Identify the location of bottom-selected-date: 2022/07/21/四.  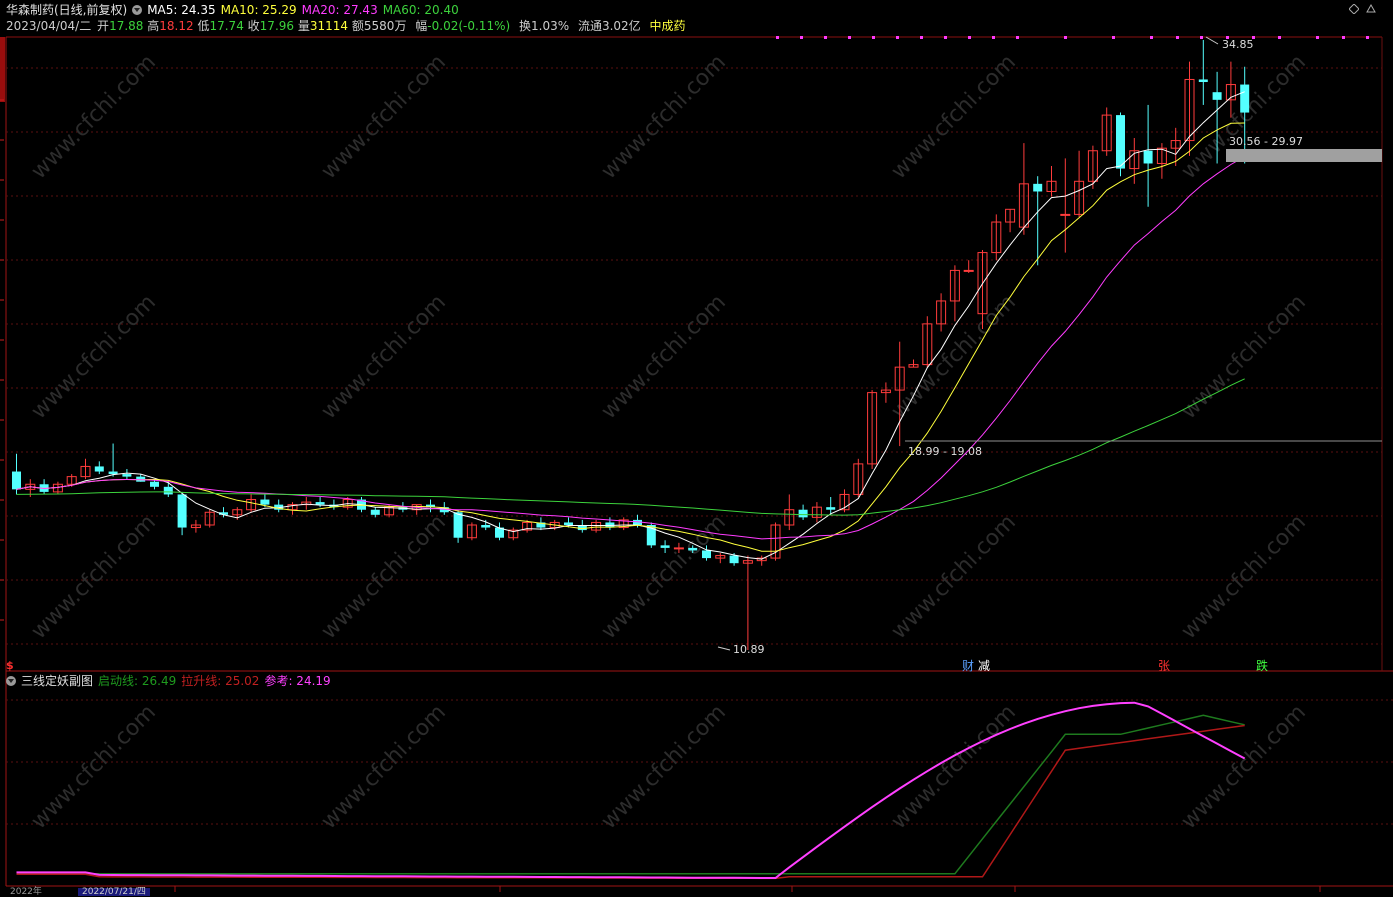
(114, 892).